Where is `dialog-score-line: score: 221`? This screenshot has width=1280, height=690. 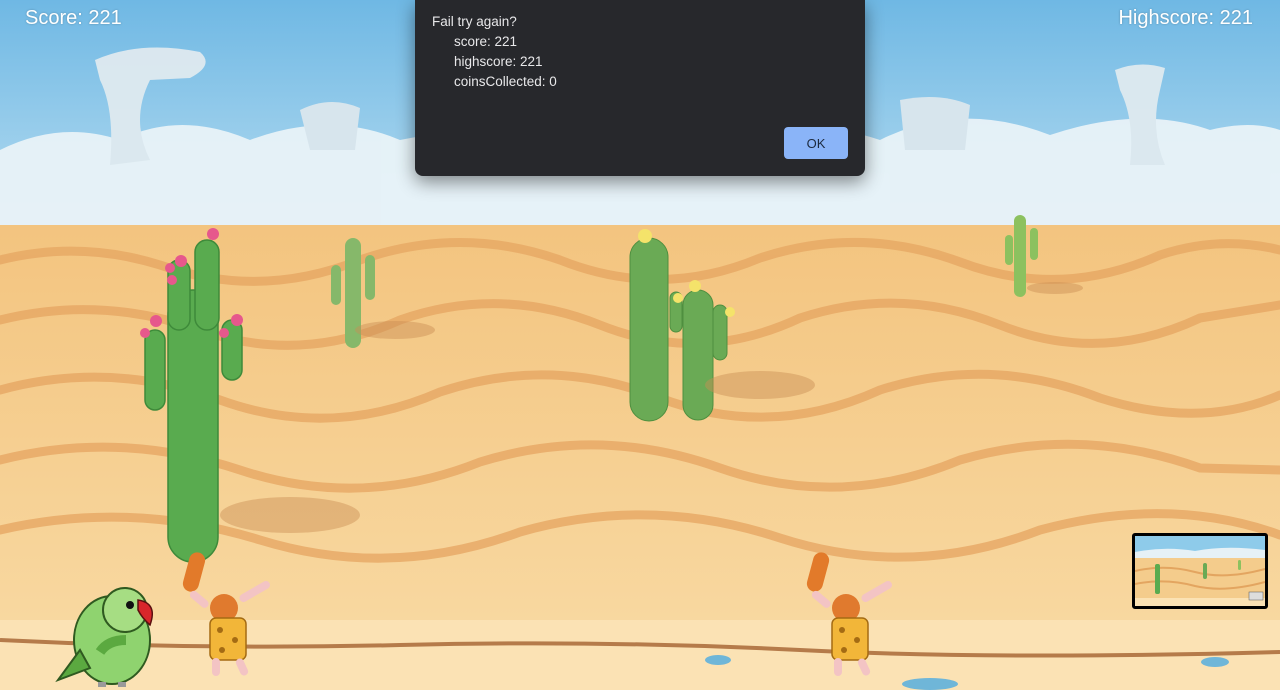 dialog-score-line: score: 221 is located at coordinates (486, 41).